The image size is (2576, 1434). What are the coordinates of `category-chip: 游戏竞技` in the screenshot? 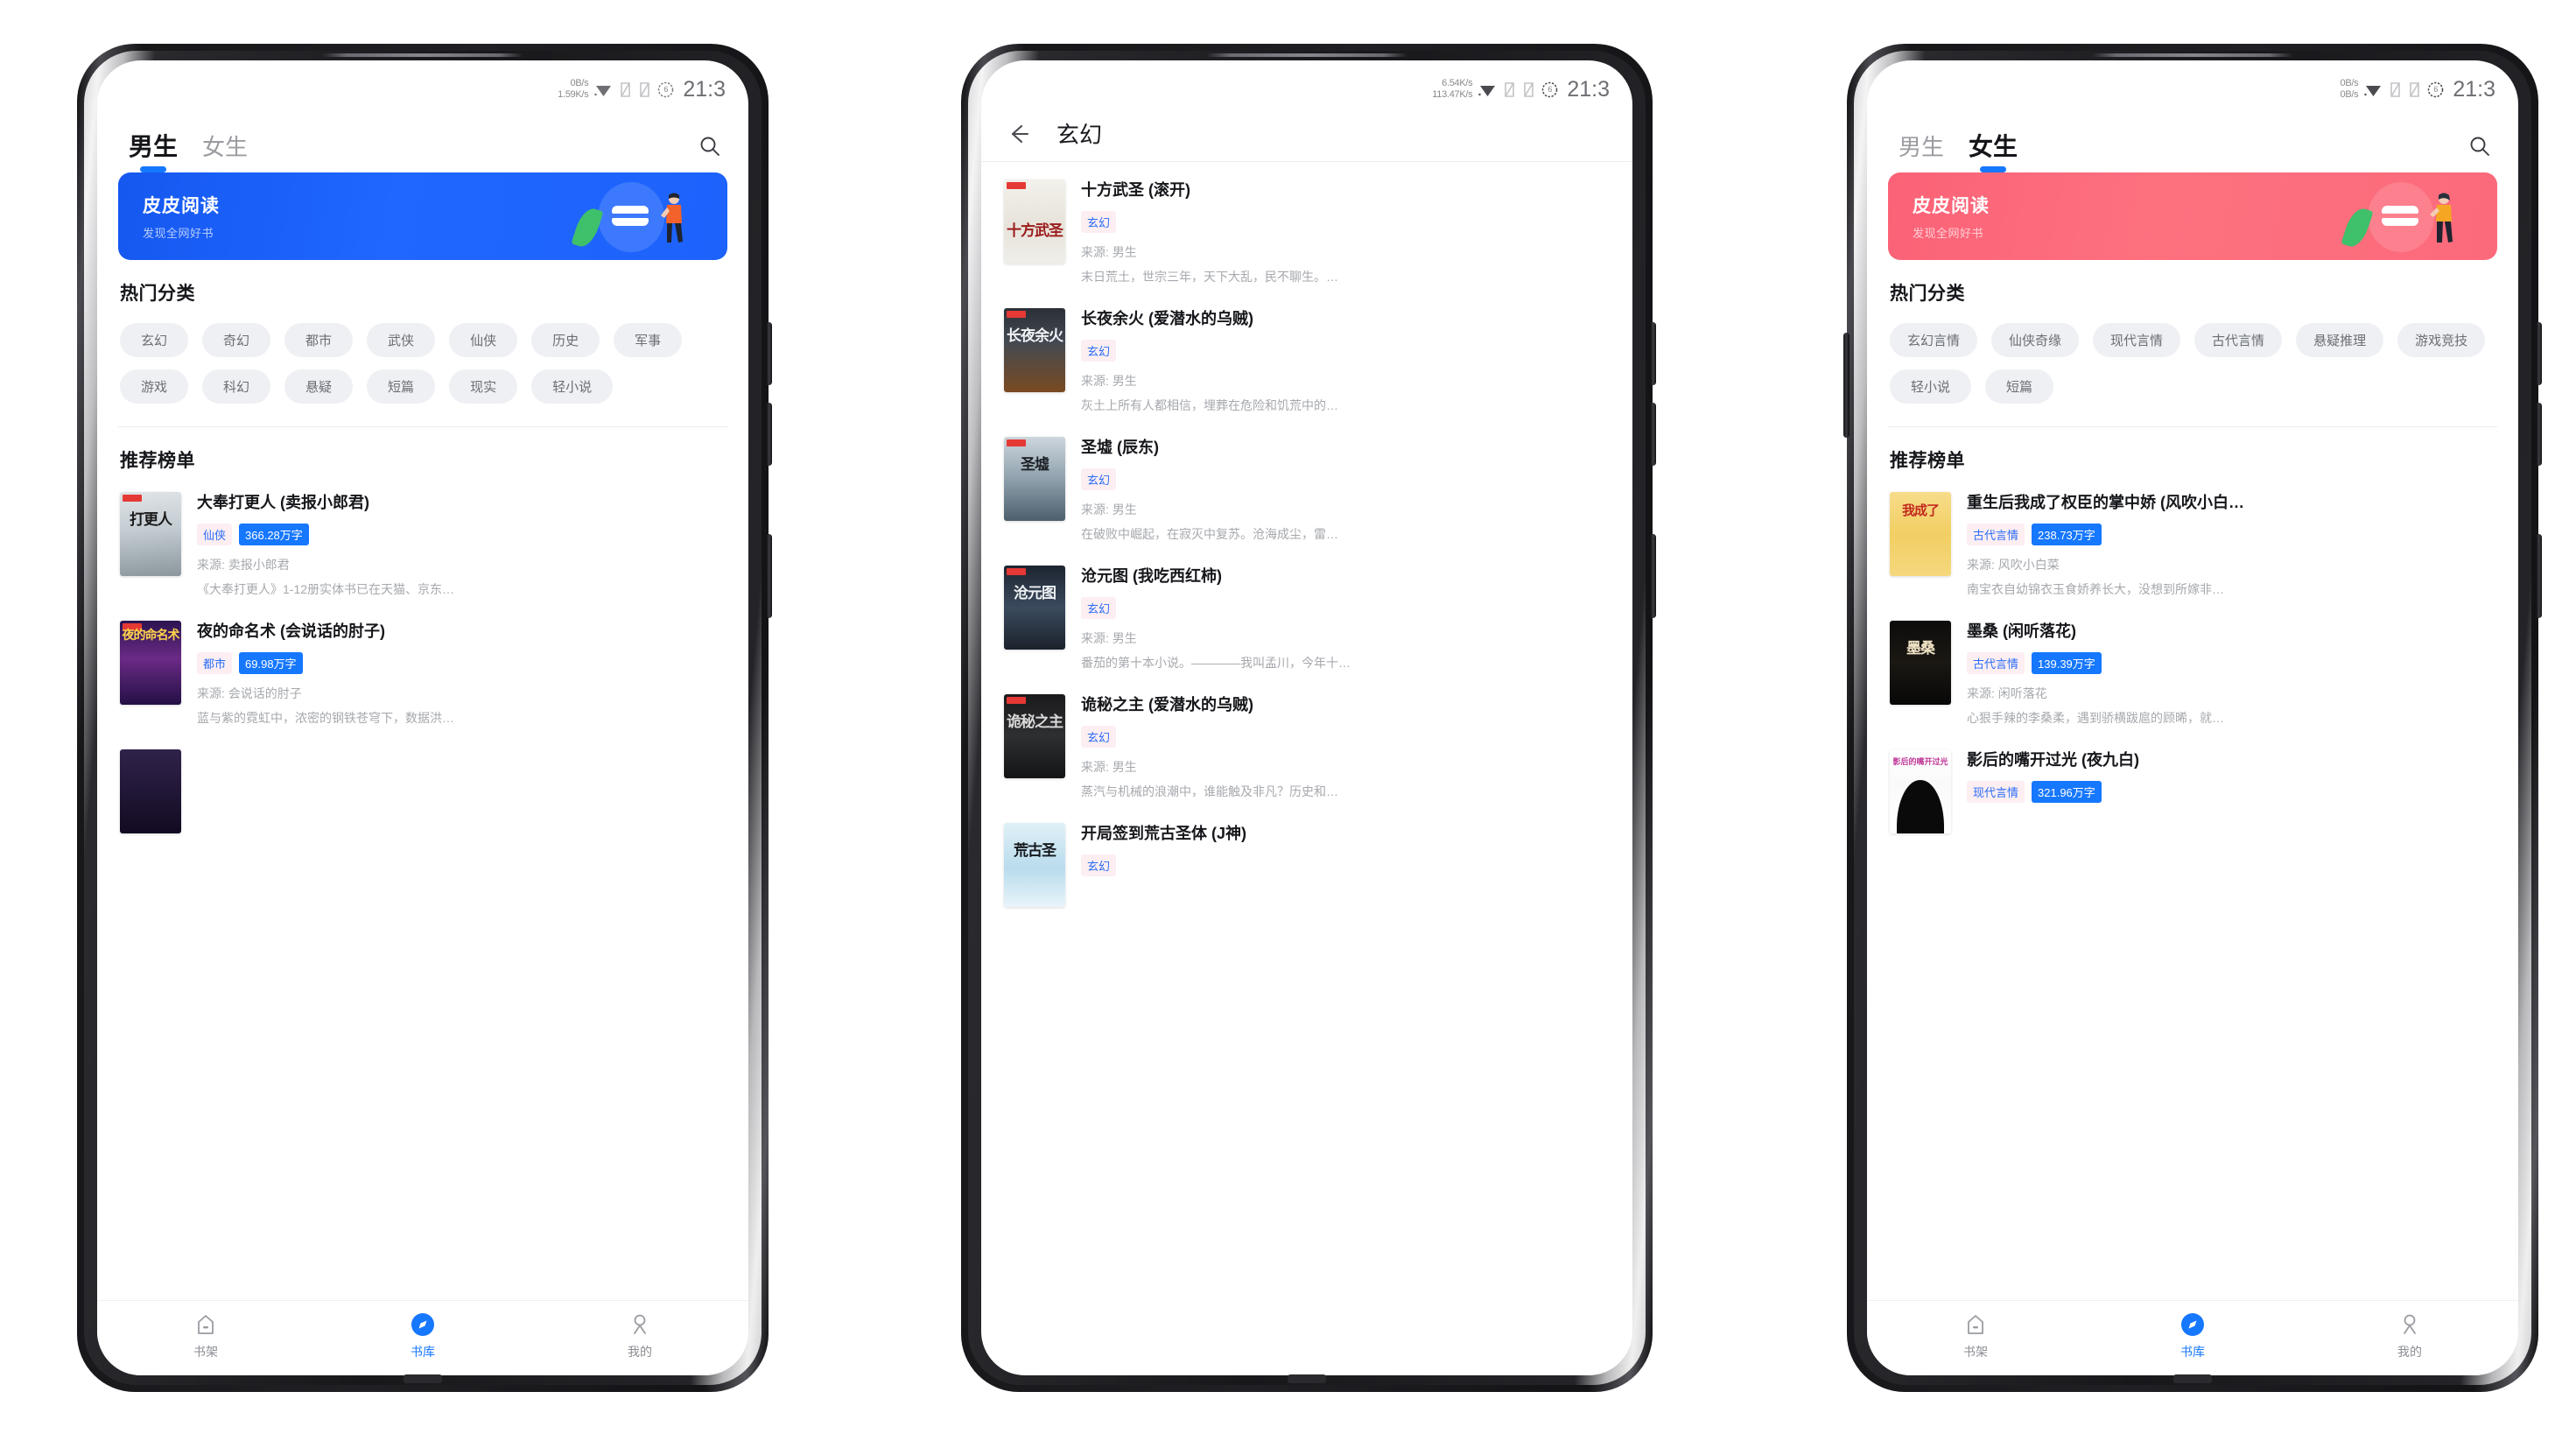 It's located at (2441, 340).